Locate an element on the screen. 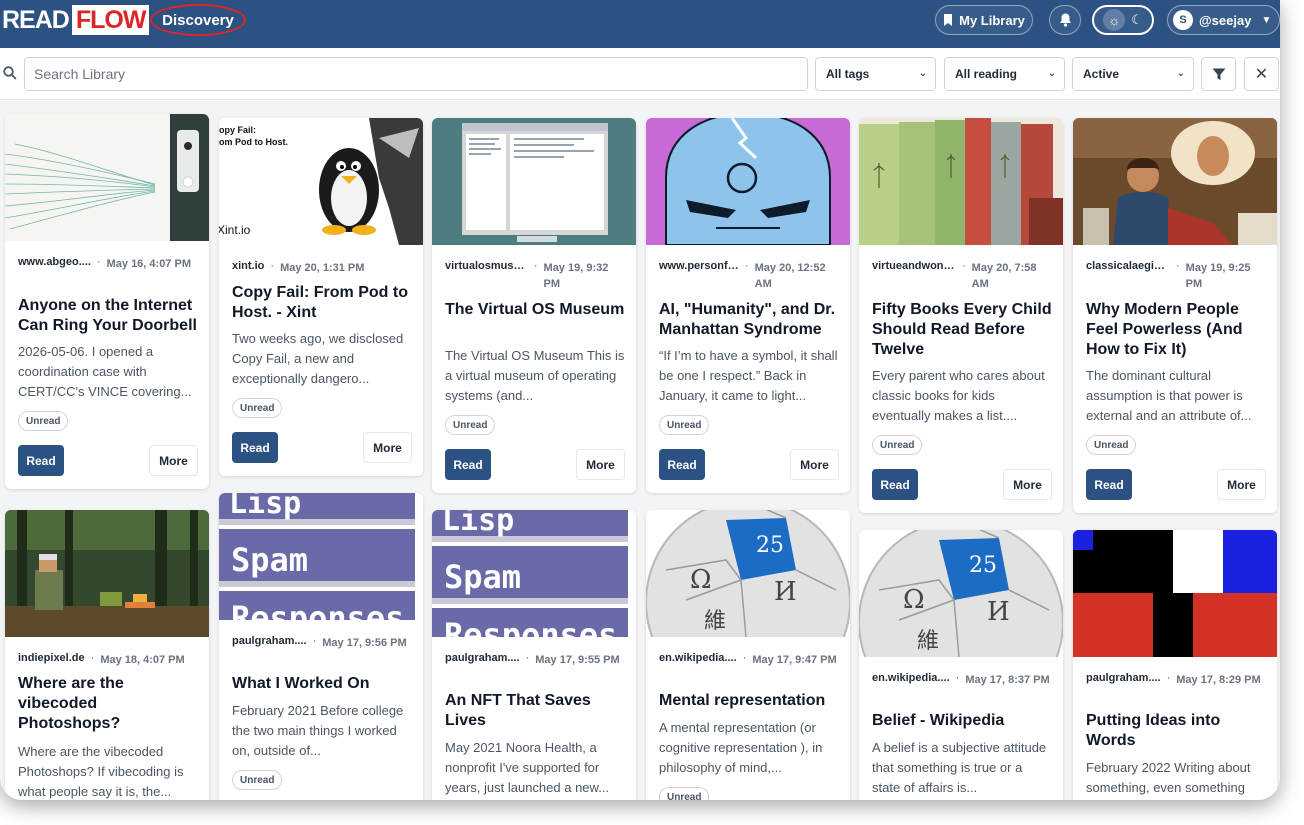 The height and width of the screenshot is (825, 1304). user-menu-button: S @seejay ▼ is located at coordinates (1223, 20).